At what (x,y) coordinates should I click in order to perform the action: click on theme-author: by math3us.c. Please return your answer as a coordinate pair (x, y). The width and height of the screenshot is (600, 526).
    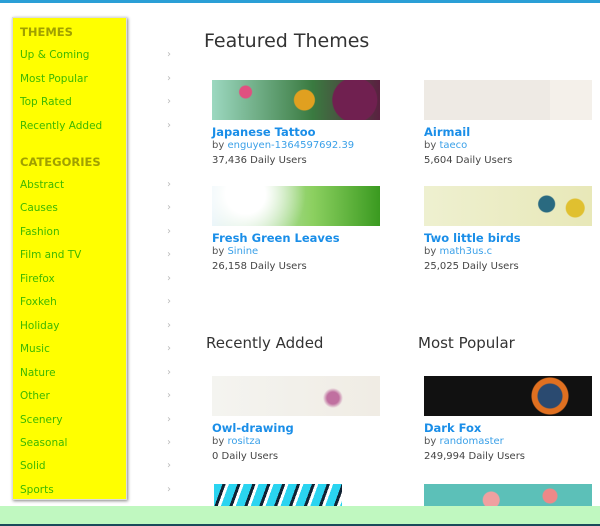
    Looking at the image, I should click on (508, 252).